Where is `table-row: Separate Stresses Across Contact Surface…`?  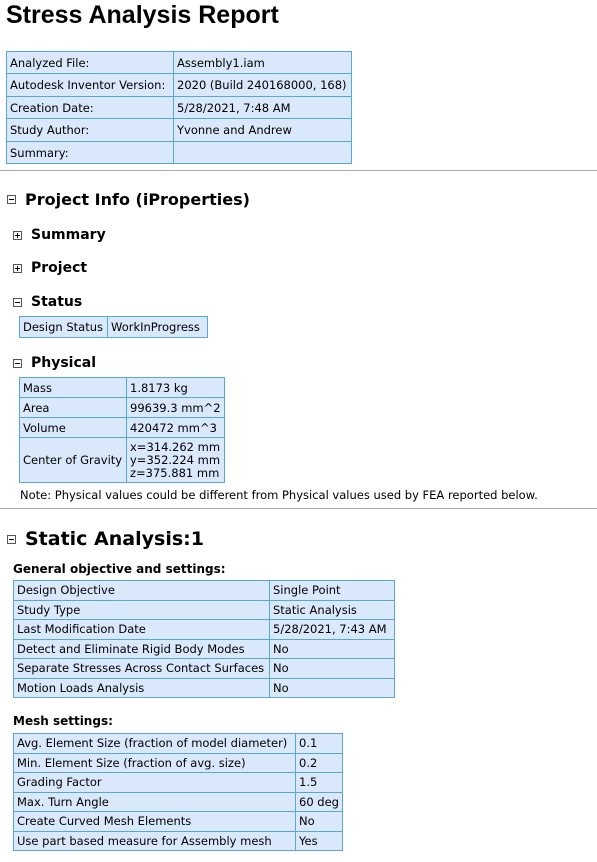 table-row: Separate Stresses Across Contact Surface… is located at coordinates (204, 668).